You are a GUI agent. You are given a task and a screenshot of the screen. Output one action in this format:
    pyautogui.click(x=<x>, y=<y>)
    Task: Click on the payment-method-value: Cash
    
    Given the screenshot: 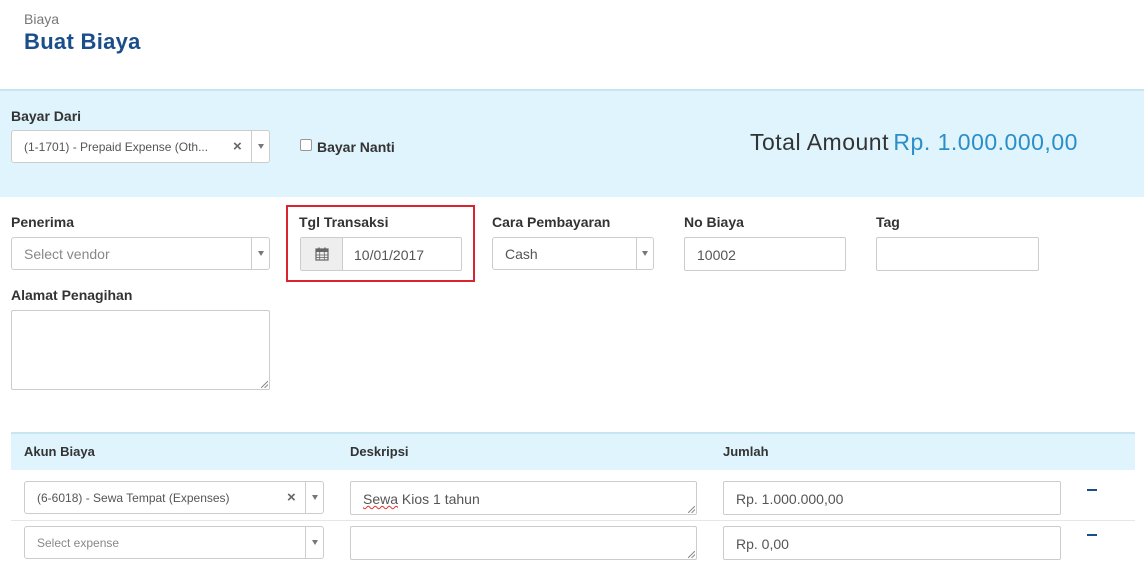 What is the action you would take?
    pyautogui.click(x=521, y=254)
    